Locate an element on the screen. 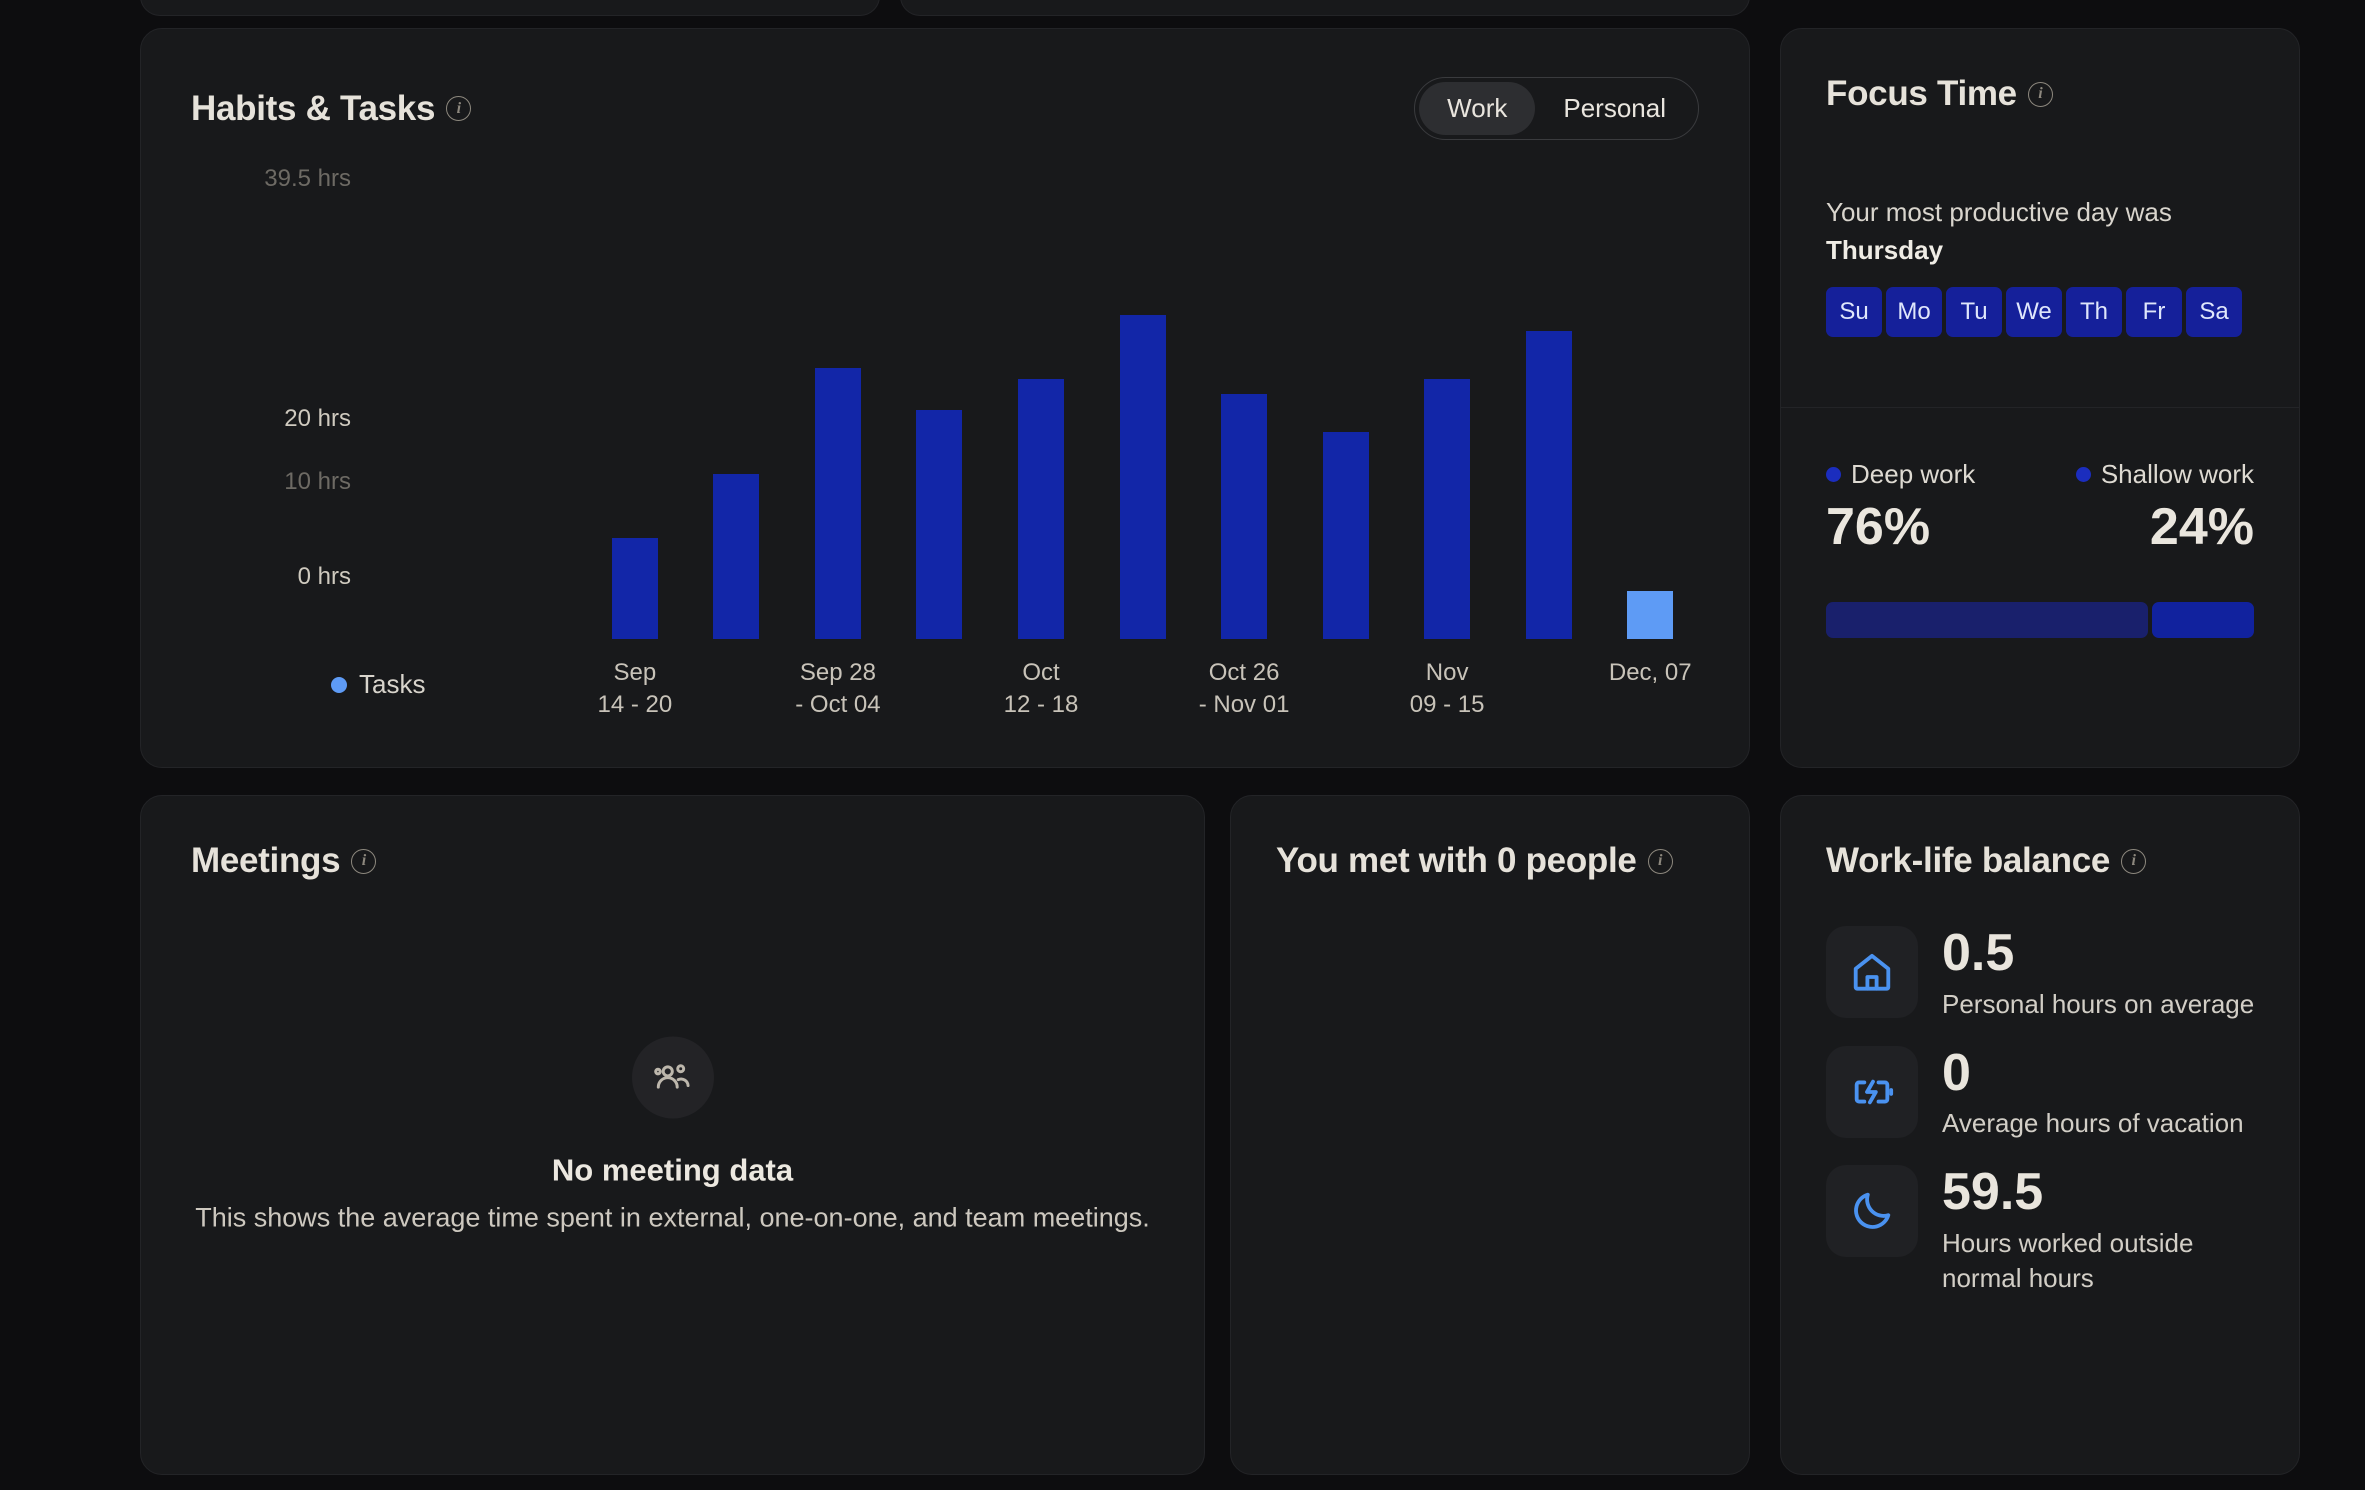 The height and width of the screenshot is (1490, 2365). habits-title-group: Habits & Tasks i is located at coordinates (331, 108).